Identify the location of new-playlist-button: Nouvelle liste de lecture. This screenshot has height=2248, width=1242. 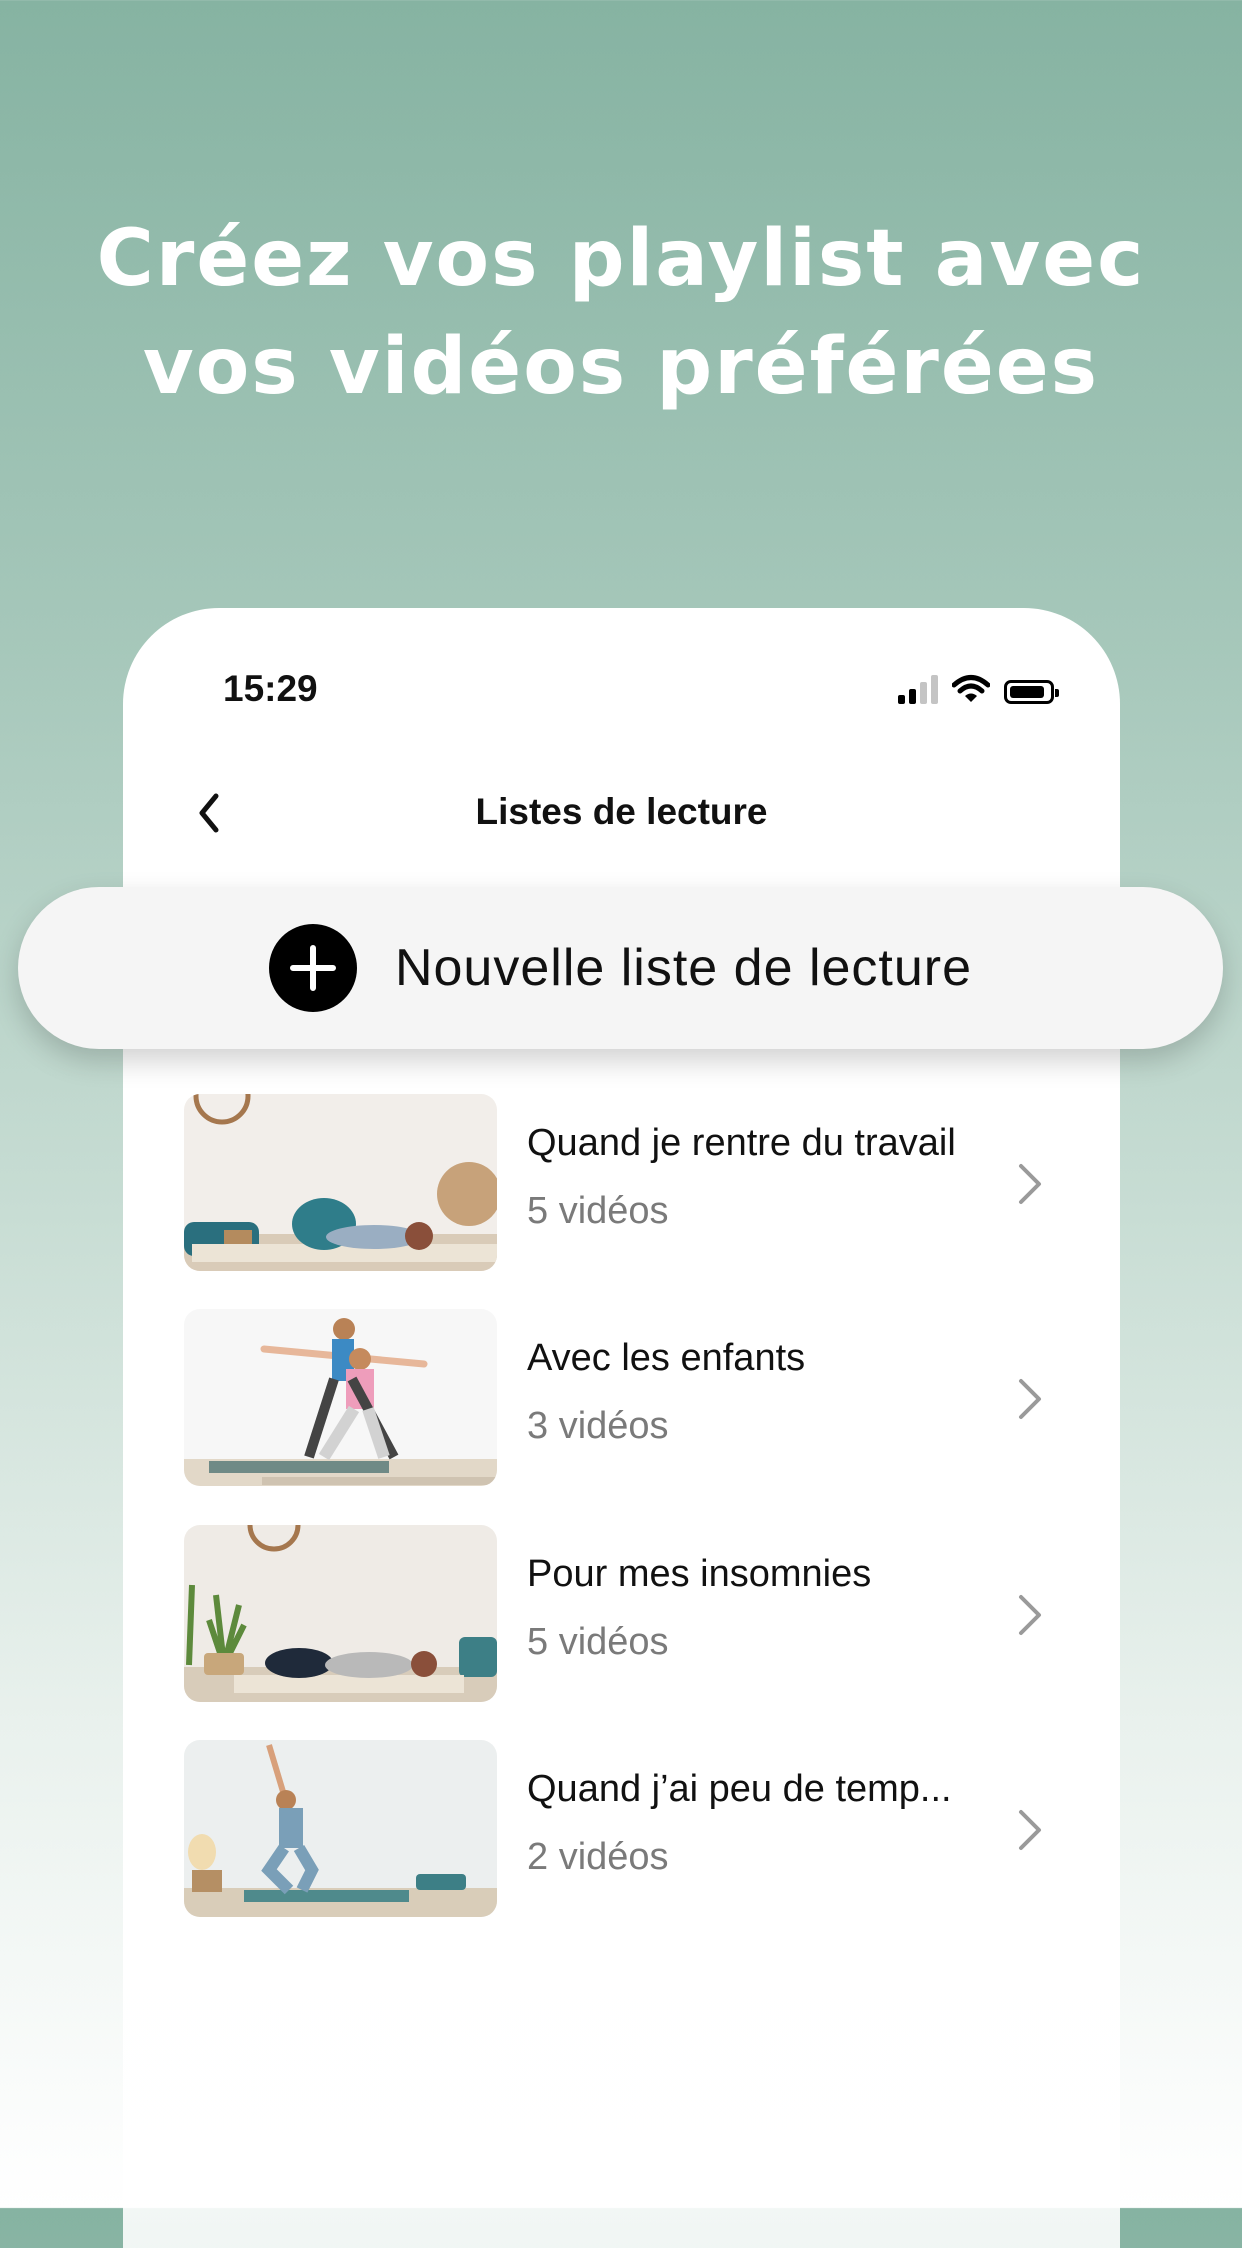
(620, 968).